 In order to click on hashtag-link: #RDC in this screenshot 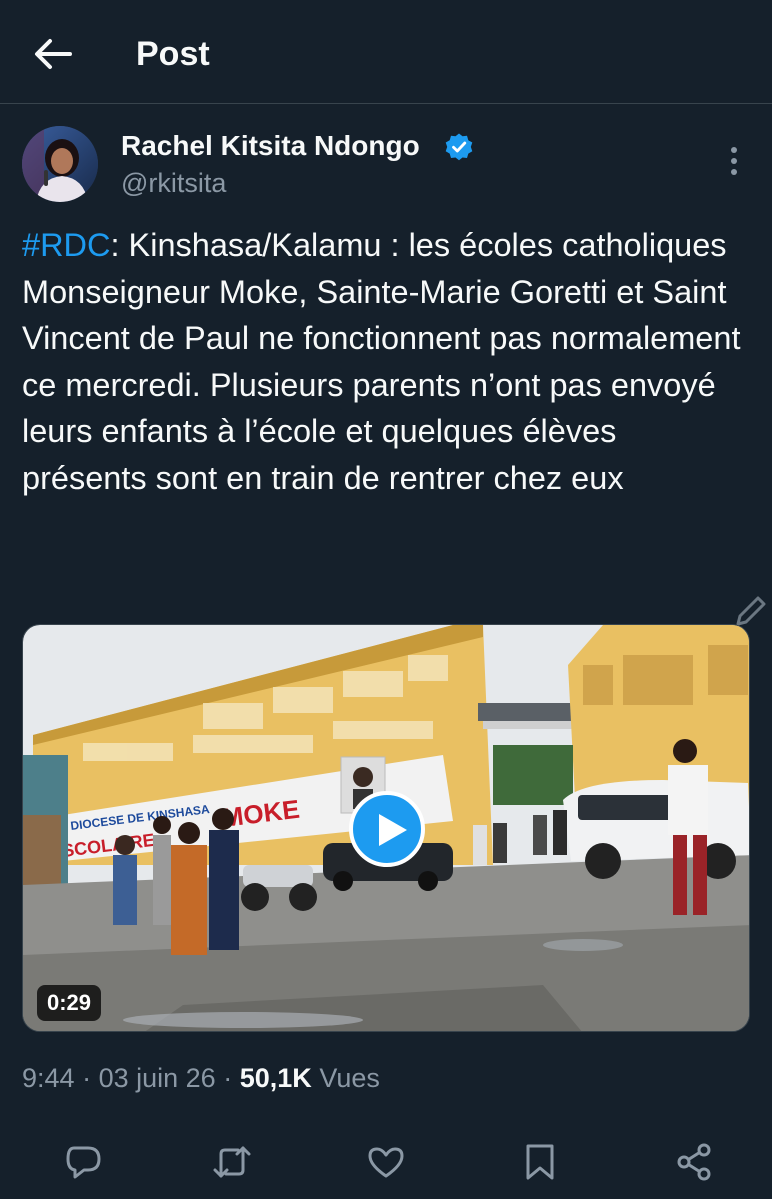, I will do `click(66, 245)`.